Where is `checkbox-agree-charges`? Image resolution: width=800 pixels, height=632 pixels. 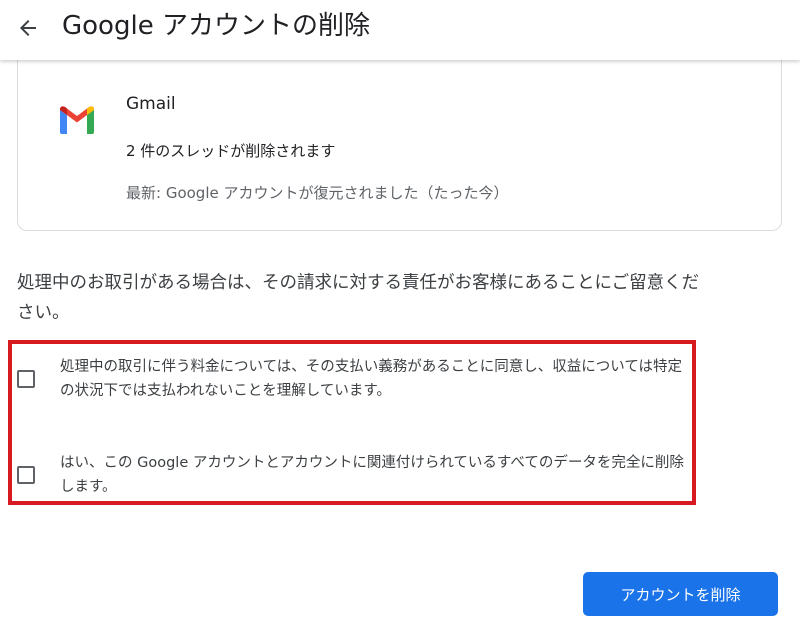
checkbox-agree-charges is located at coordinates (26, 379).